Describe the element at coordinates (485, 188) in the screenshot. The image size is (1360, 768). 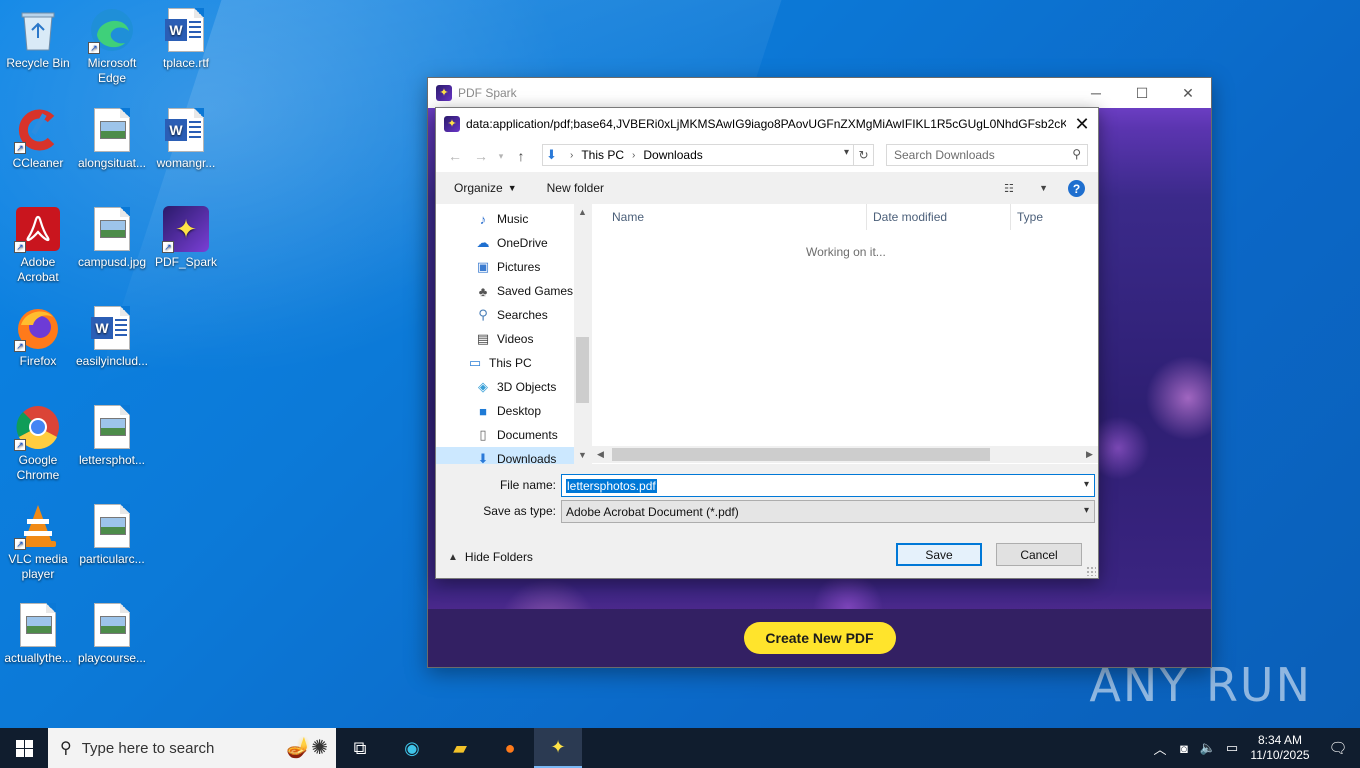
I see `organize-button: Organize ▼` at that location.